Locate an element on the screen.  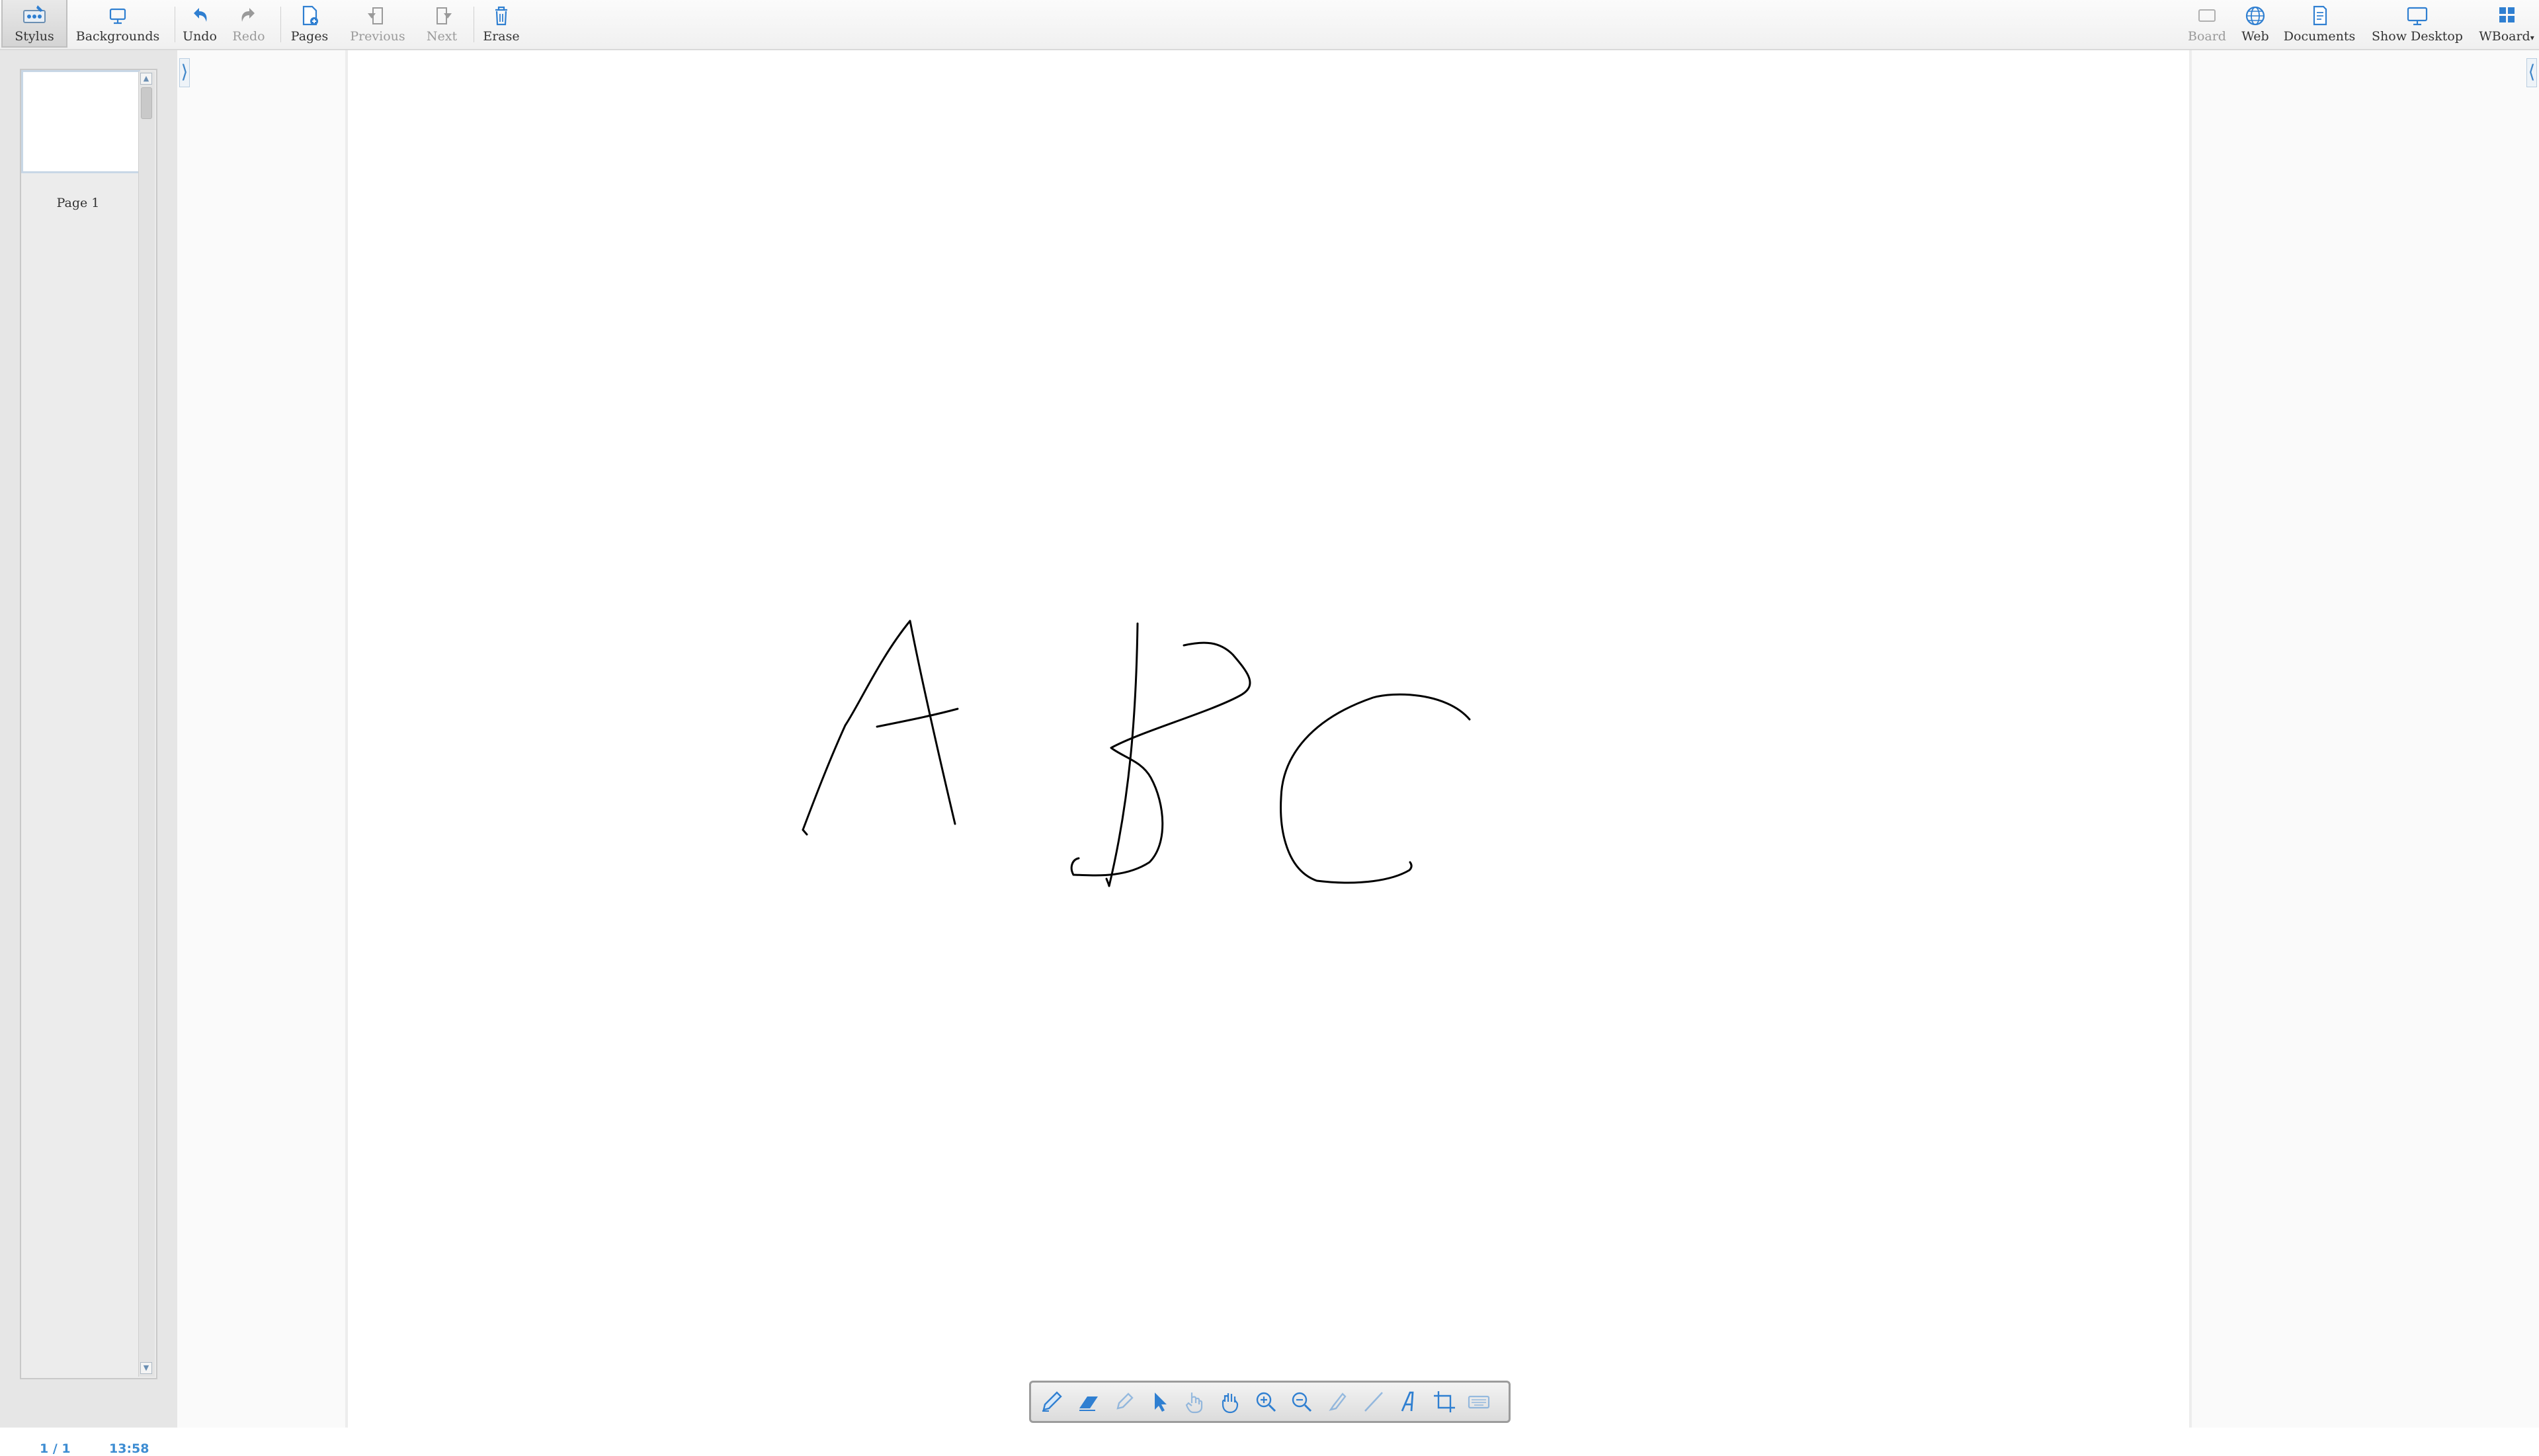
zoom-out-icon is located at coordinates (1302, 1402).